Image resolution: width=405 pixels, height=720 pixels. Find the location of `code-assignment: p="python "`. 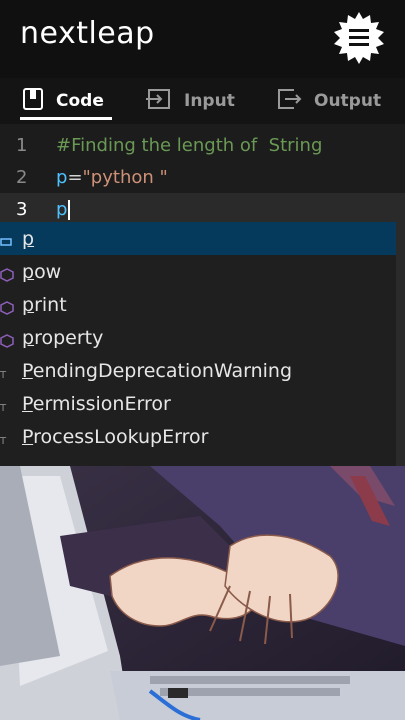

code-assignment: p="python " is located at coordinates (112, 177).